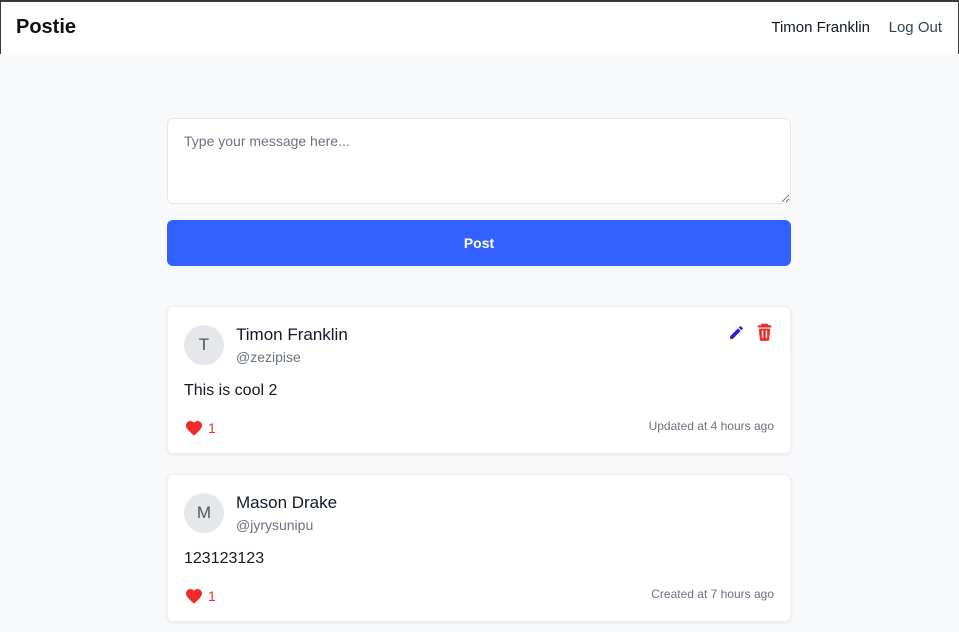 The image size is (959, 632). I want to click on post-button: Post, so click(479, 243).